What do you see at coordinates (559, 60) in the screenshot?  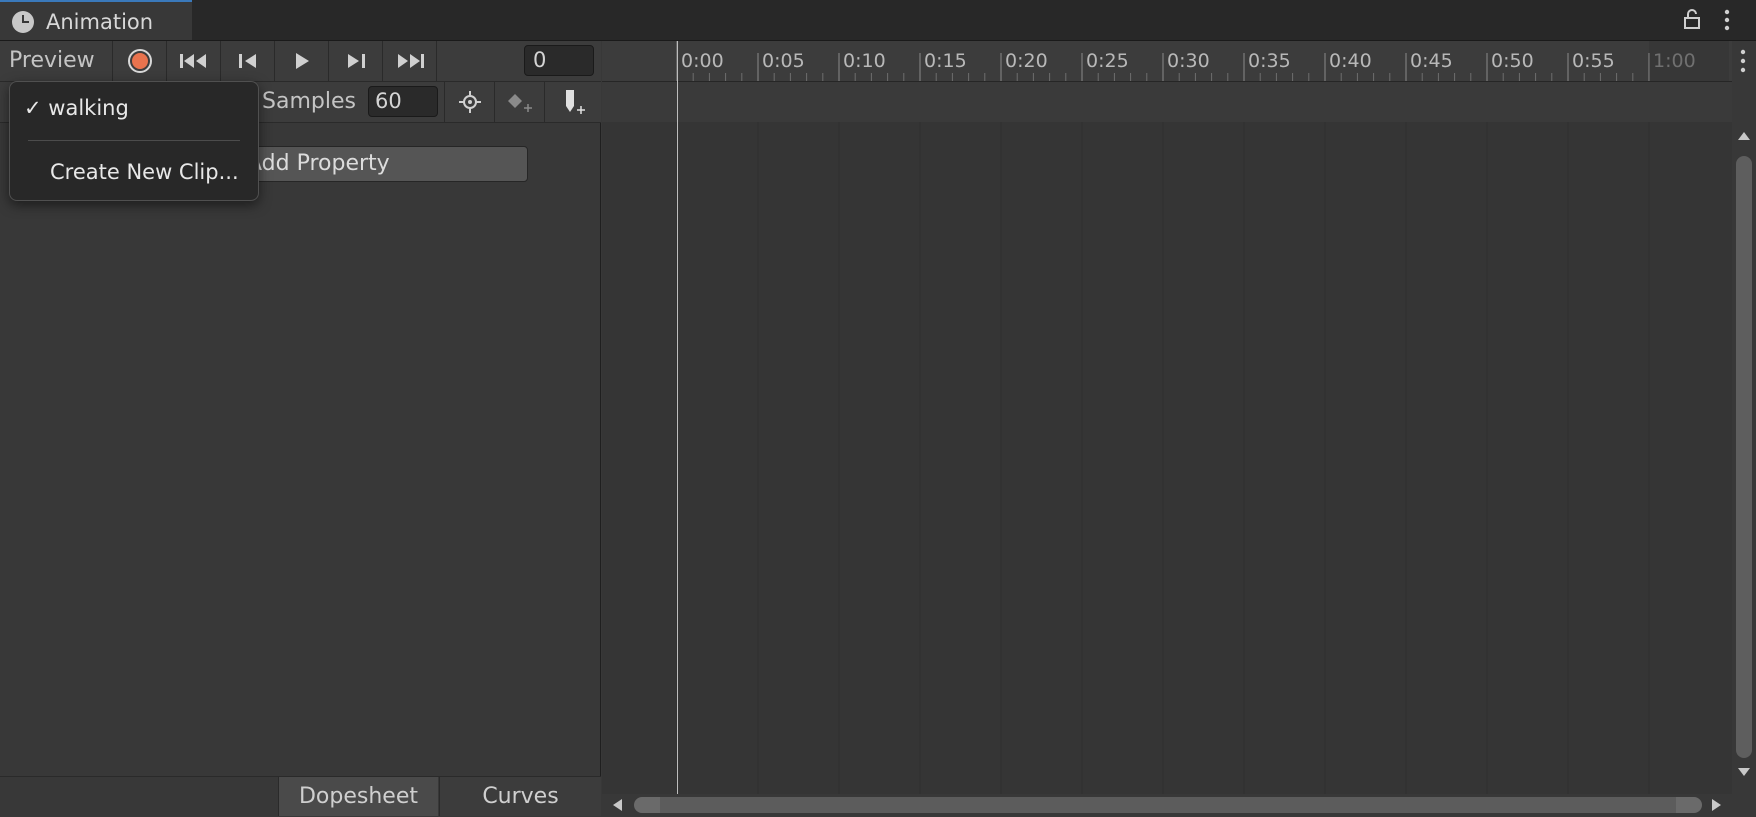 I see `frame-field: 0` at bounding box center [559, 60].